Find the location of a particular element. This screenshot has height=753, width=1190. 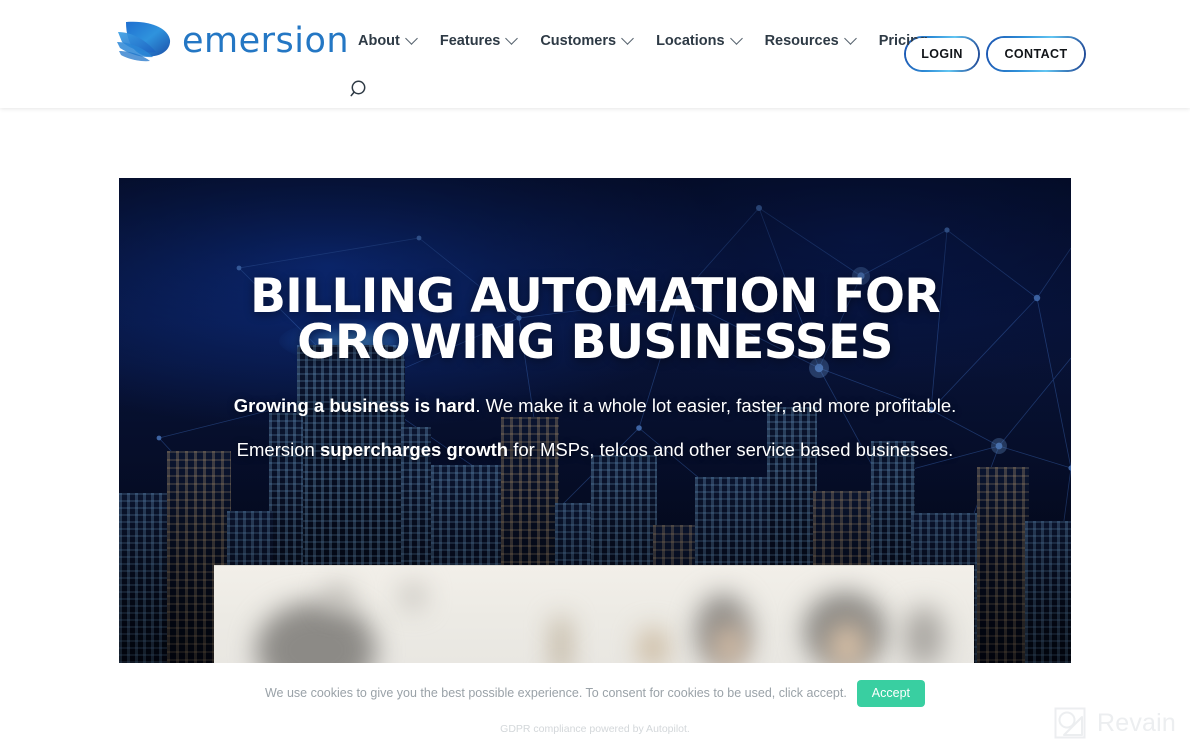

contact-button: CONTACT is located at coordinates (1036, 54).